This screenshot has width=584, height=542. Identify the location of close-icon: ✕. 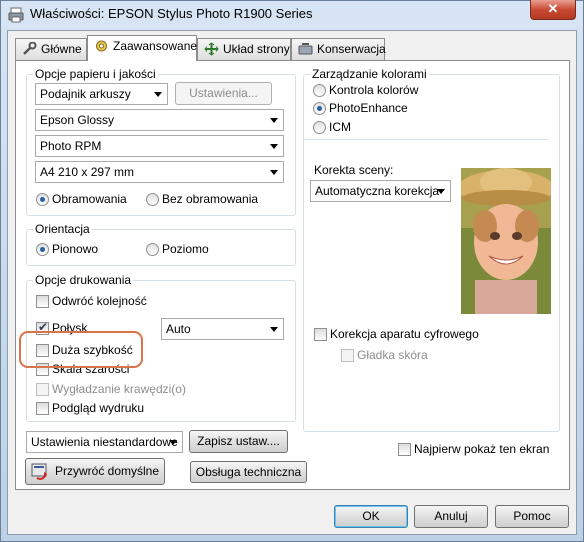
(553, 8).